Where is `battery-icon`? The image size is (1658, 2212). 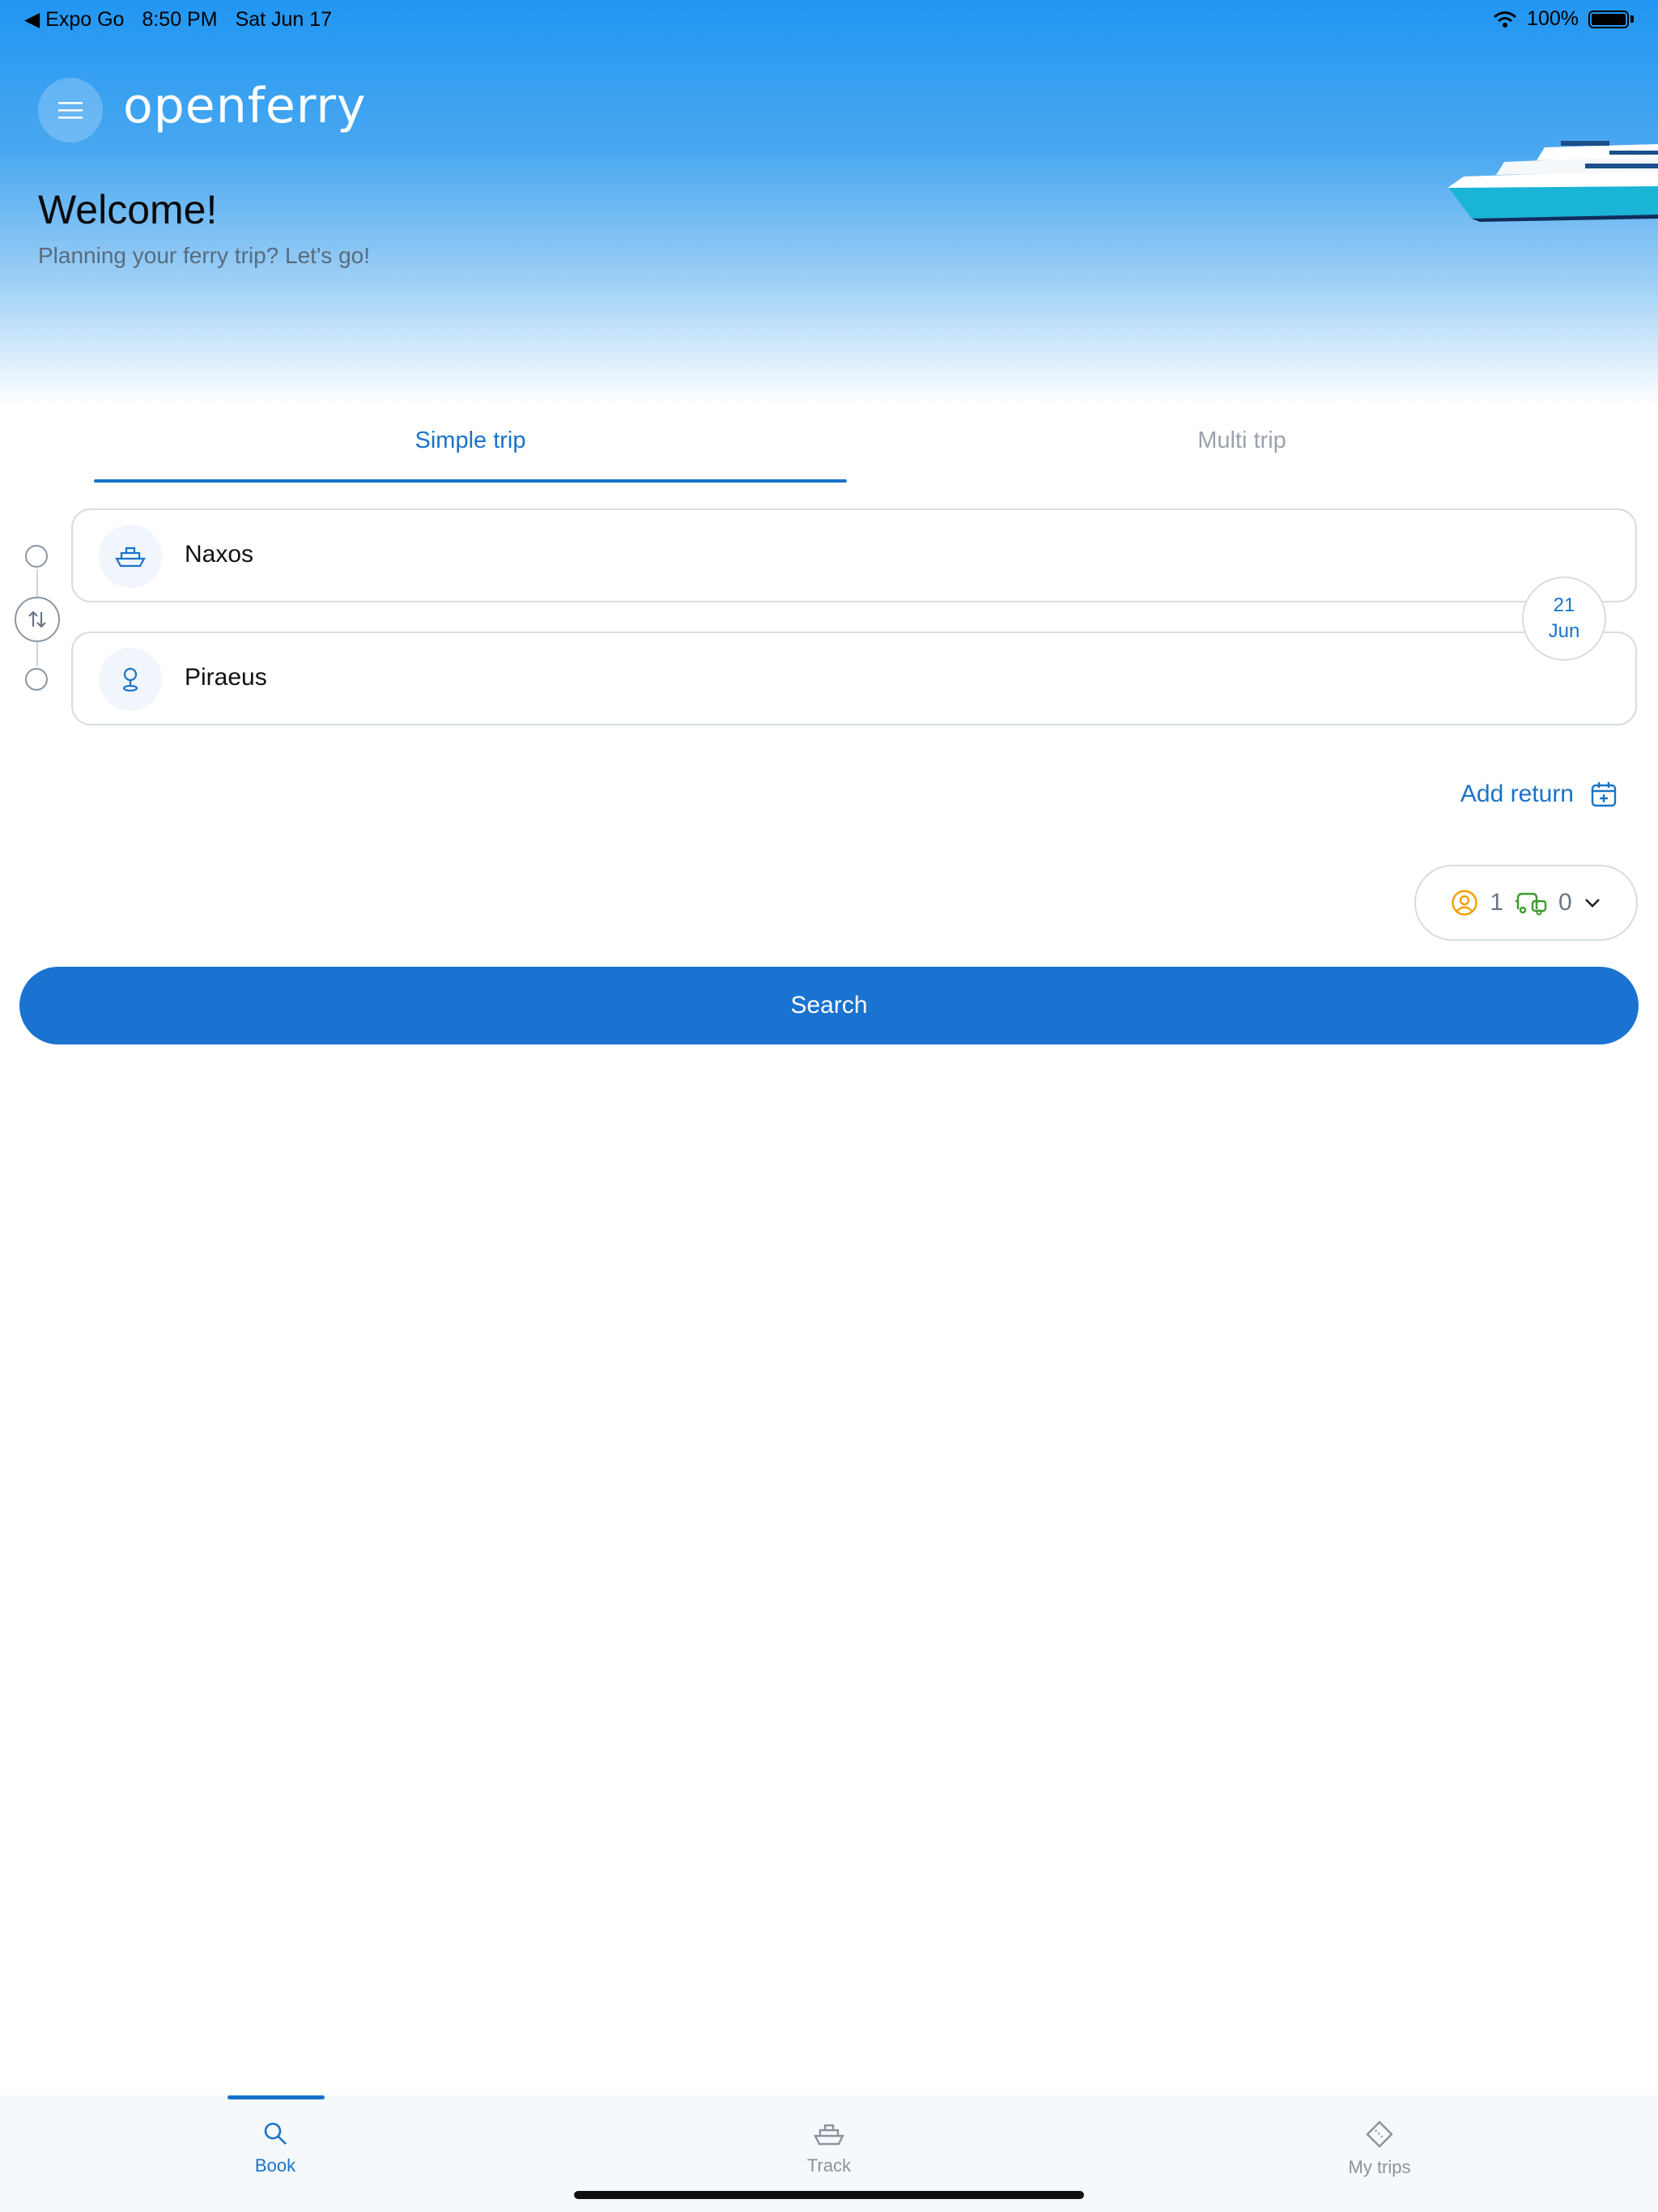
battery-icon is located at coordinates (1608, 19).